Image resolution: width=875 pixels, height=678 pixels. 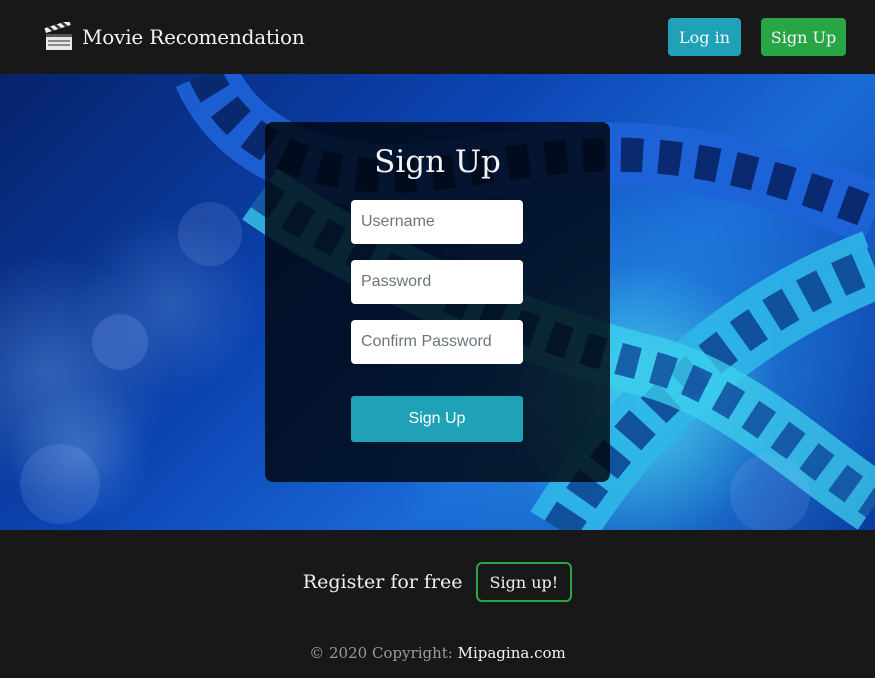 What do you see at coordinates (437, 162) in the screenshot?
I see `form-title: Sign Up` at bounding box center [437, 162].